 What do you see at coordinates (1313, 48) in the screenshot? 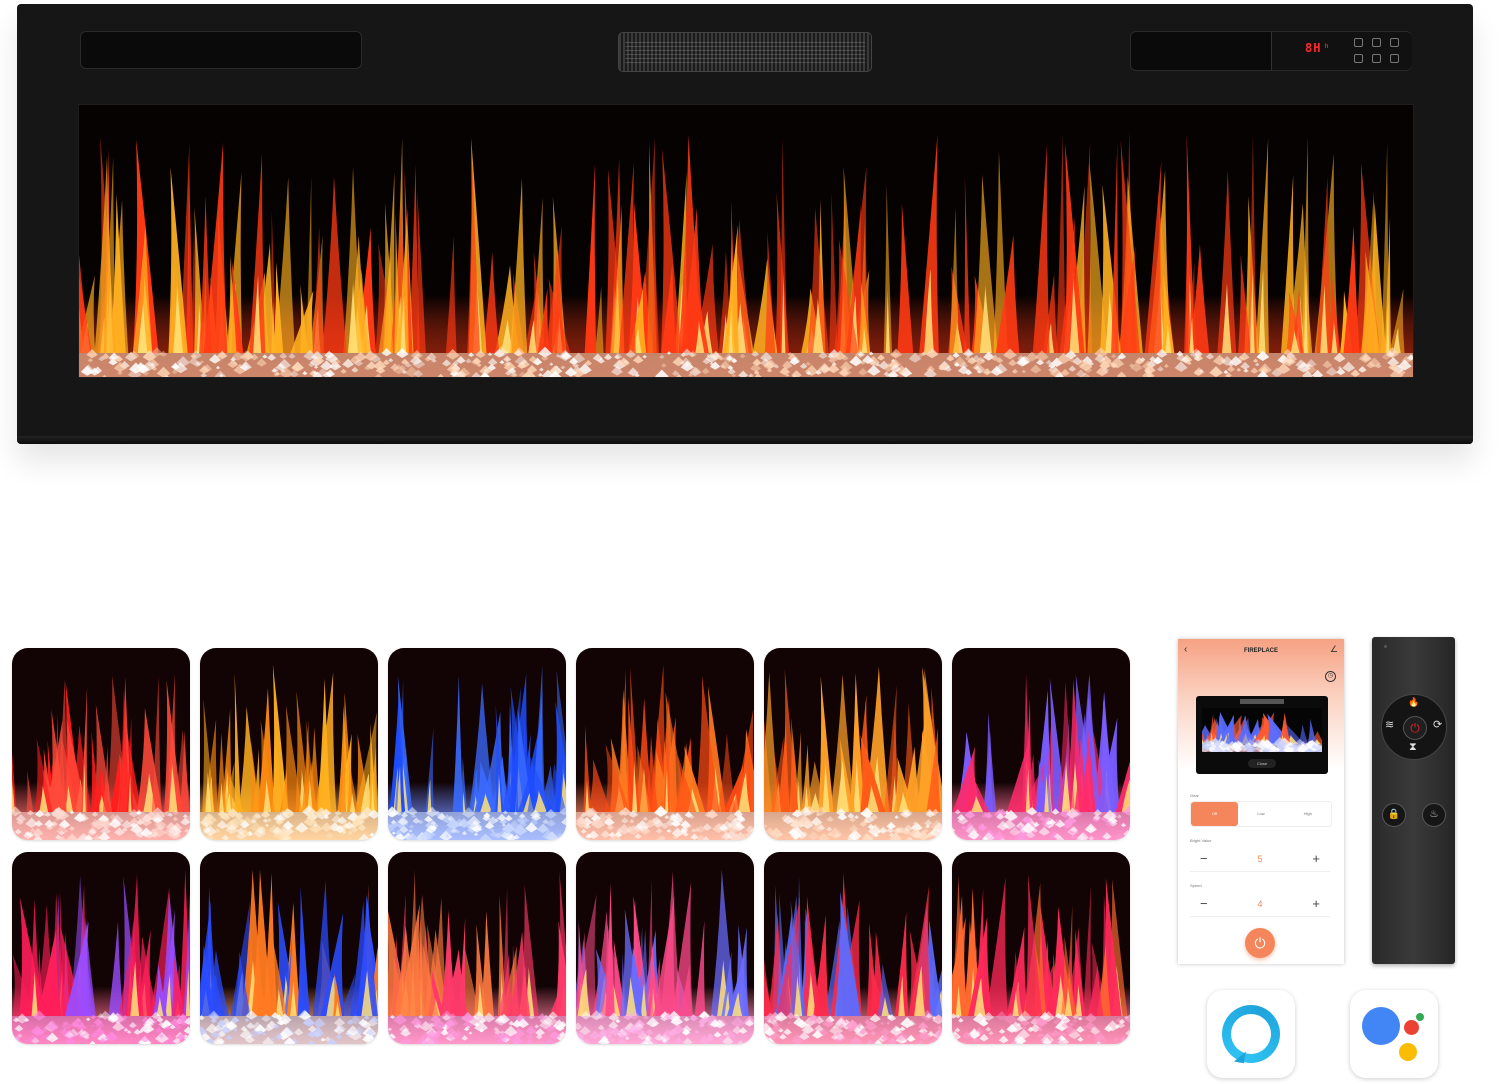
I see `led-display: 8H` at bounding box center [1313, 48].